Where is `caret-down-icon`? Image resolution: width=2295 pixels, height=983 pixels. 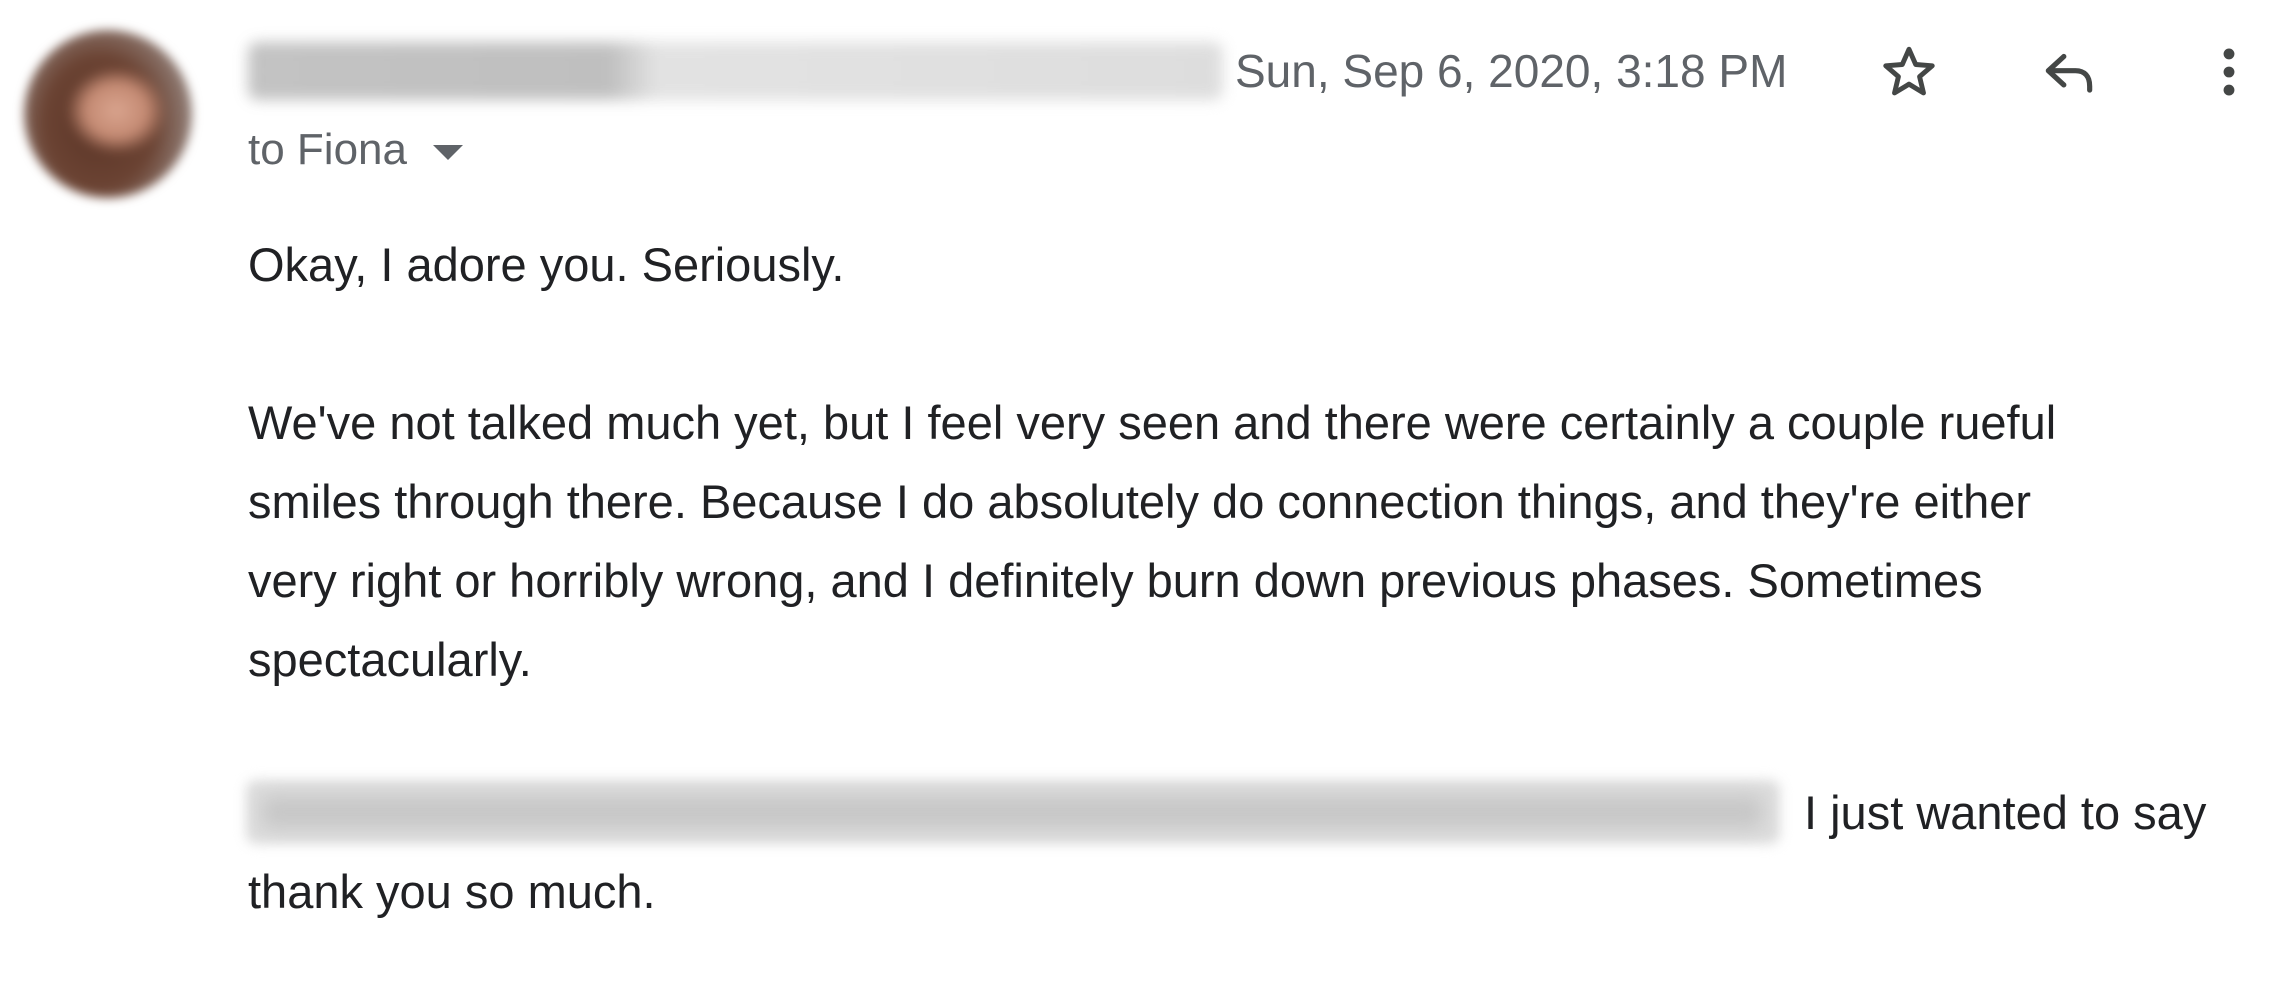
caret-down-icon is located at coordinates (447, 152).